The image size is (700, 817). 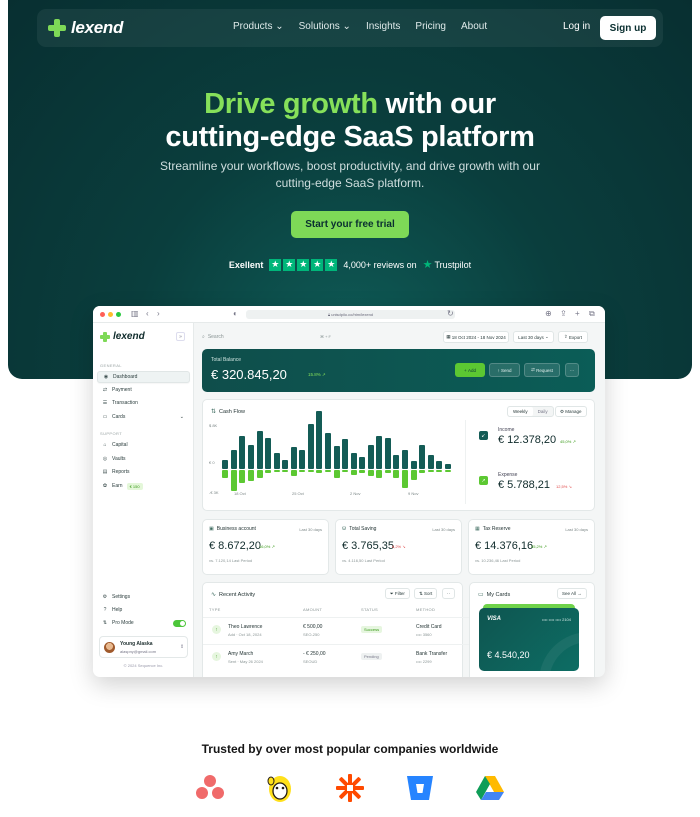 What do you see at coordinates (258, 26) in the screenshot?
I see `nav-products: Products ⌄` at bounding box center [258, 26].